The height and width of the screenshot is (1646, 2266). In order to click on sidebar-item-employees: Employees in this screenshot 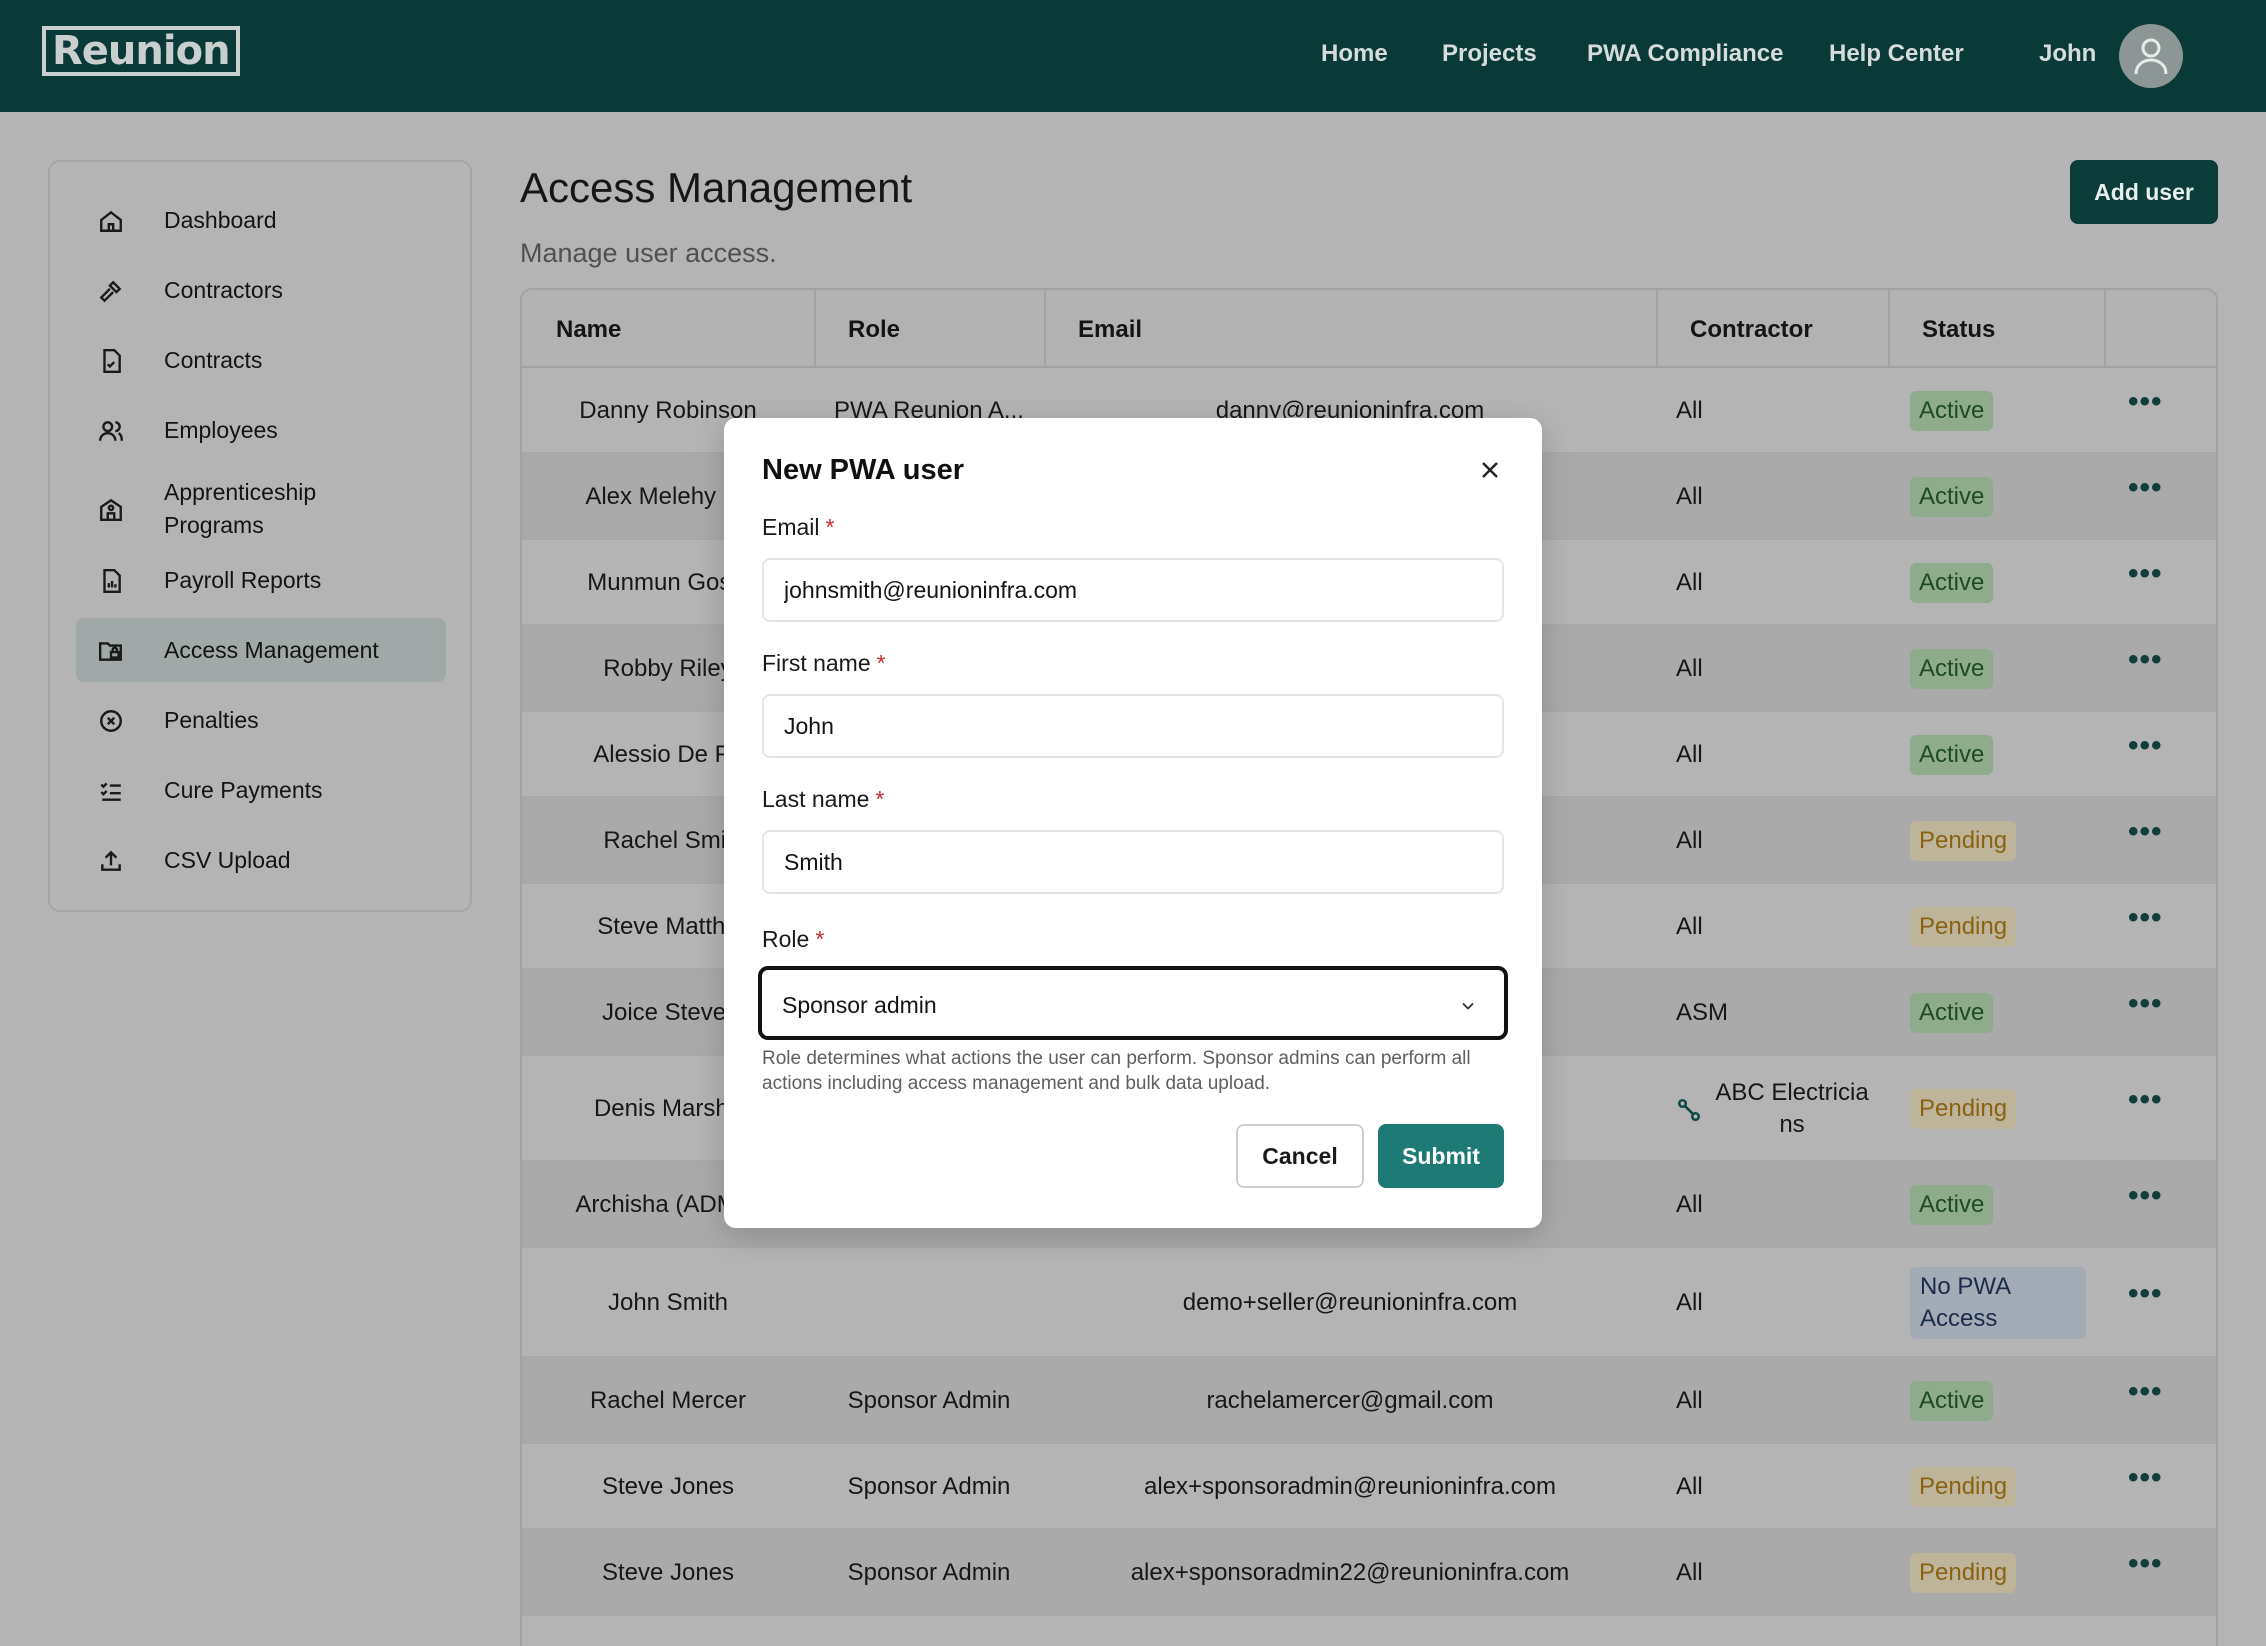, I will do `click(261, 430)`.